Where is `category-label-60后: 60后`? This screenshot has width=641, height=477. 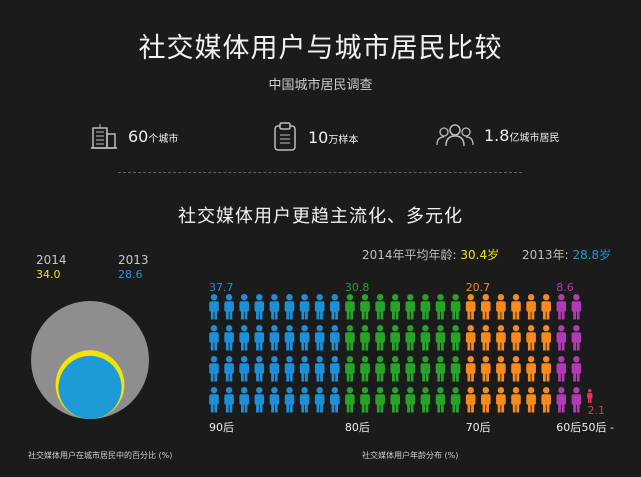
category-label-60后: 60后 is located at coordinates (568, 427).